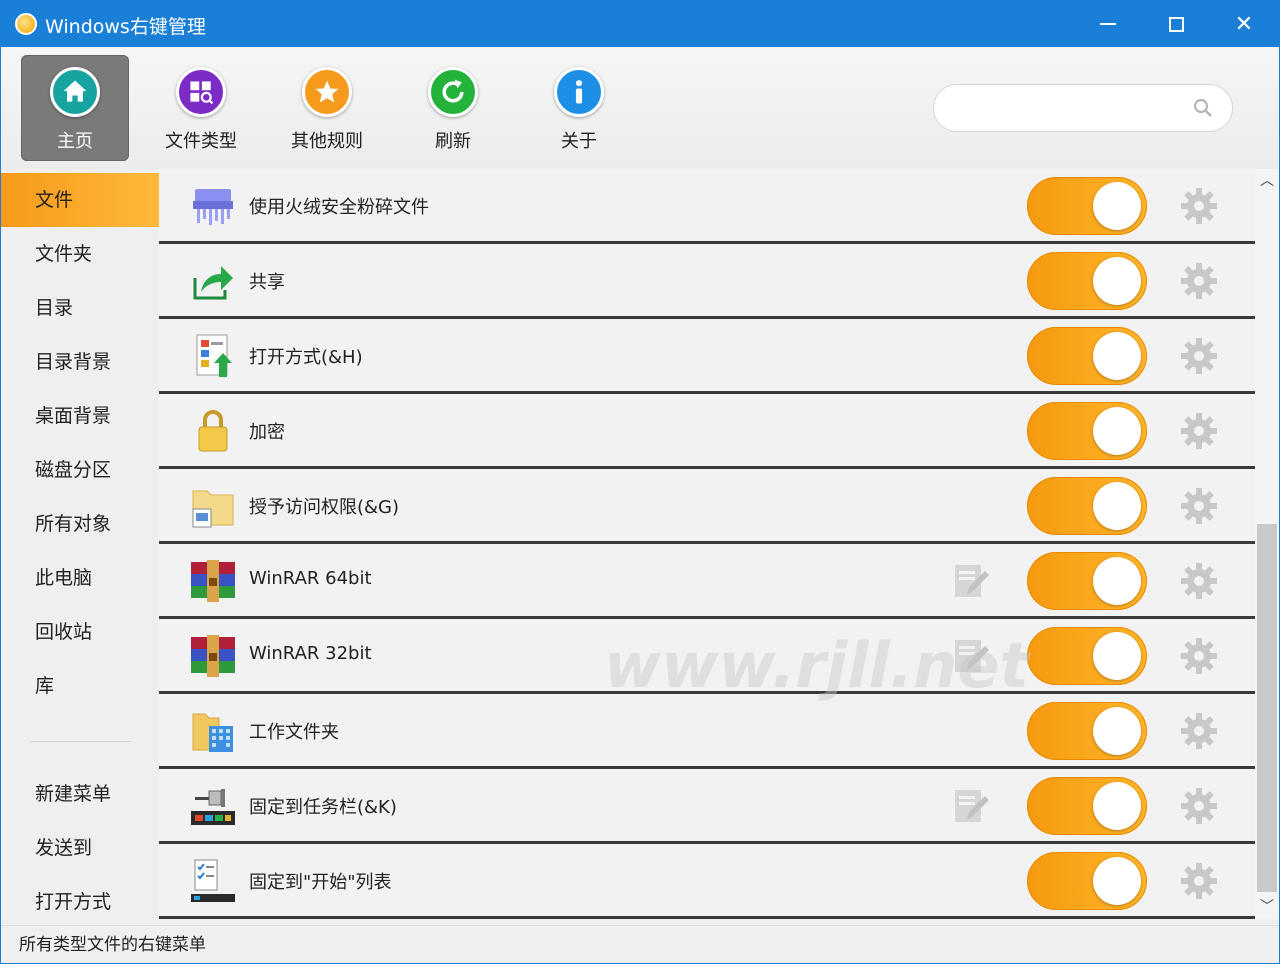 This screenshot has height=964, width=1280. What do you see at coordinates (1108, 24) in the screenshot?
I see `minimize-button` at bounding box center [1108, 24].